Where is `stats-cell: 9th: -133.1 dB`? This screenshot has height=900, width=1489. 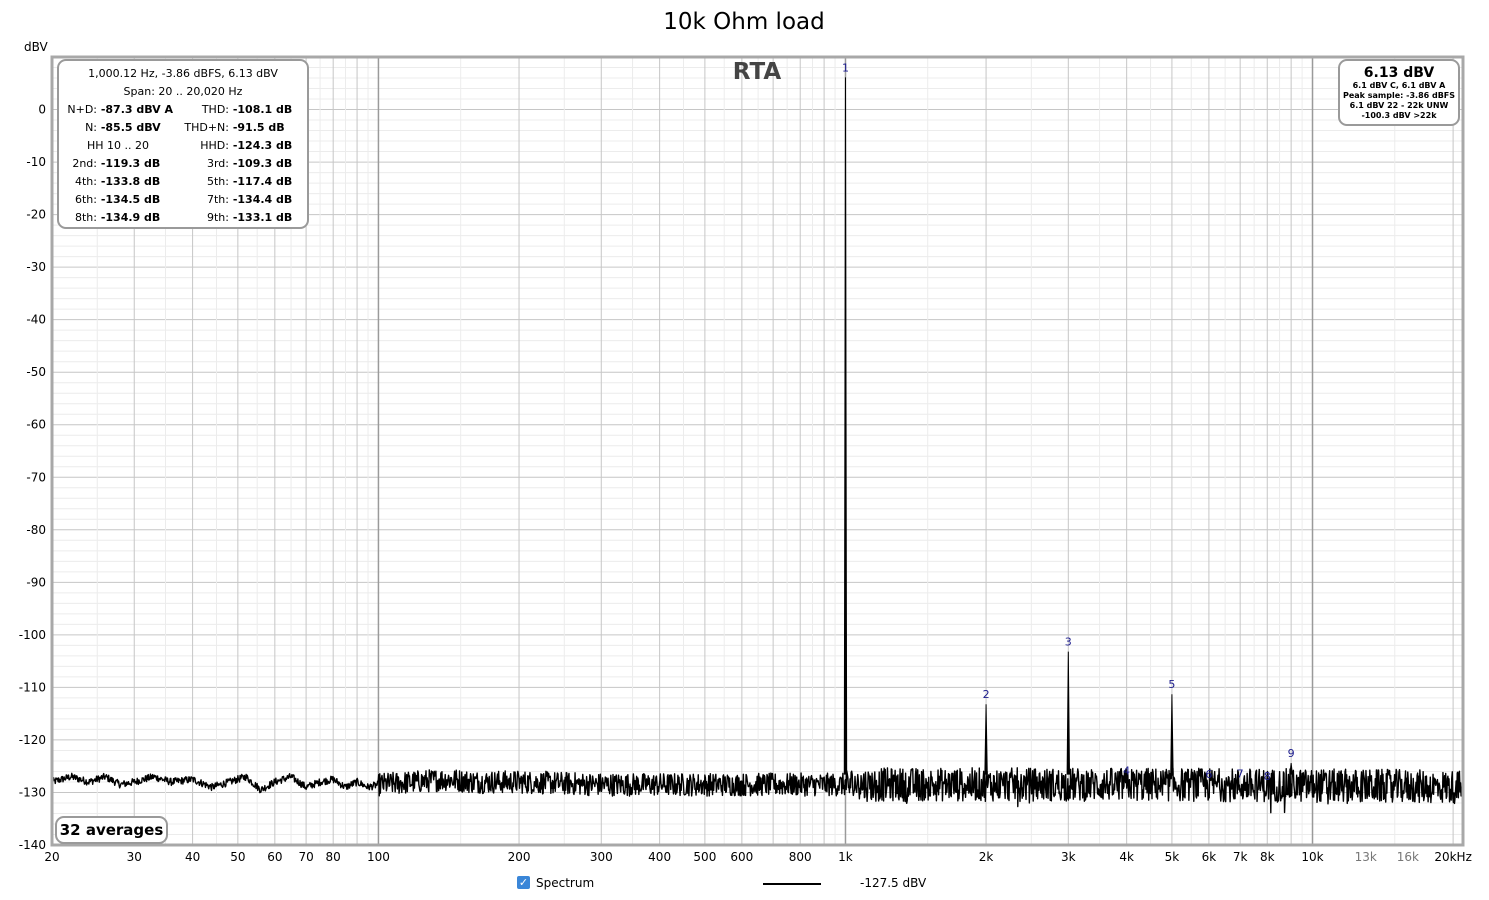
stats-cell: 9th: -133.1 dB is located at coordinates (226, 217).